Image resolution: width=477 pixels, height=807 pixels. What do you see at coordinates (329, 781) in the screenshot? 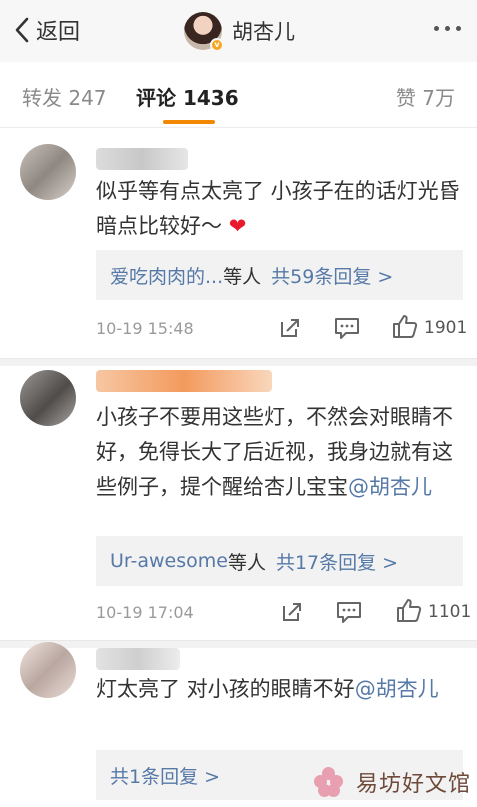
I see `flower-icon` at bounding box center [329, 781].